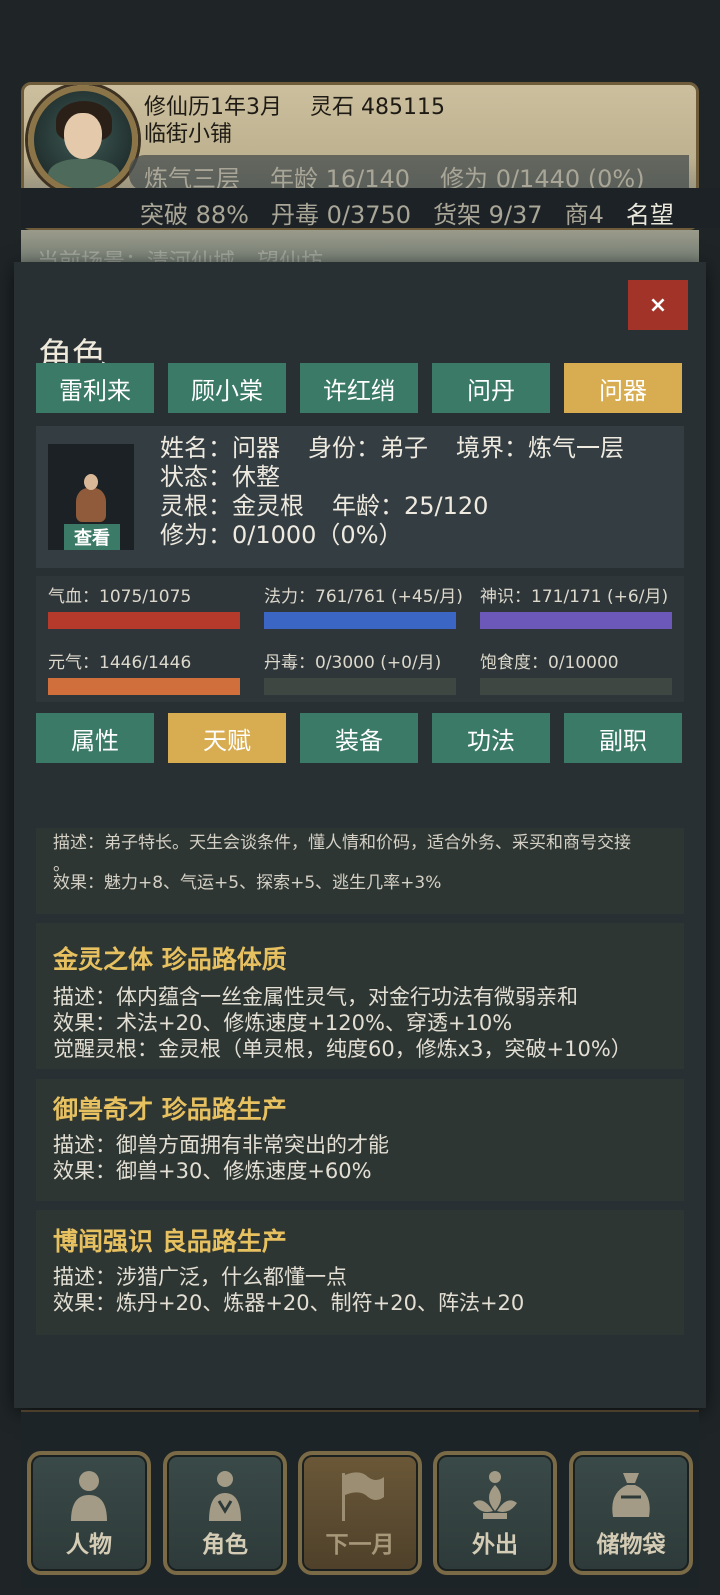 This screenshot has width=720, height=1595. What do you see at coordinates (363, 597) in the screenshot?
I see `stat-label: 法力：761/761 (+45/月)` at bounding box center [363, 597].